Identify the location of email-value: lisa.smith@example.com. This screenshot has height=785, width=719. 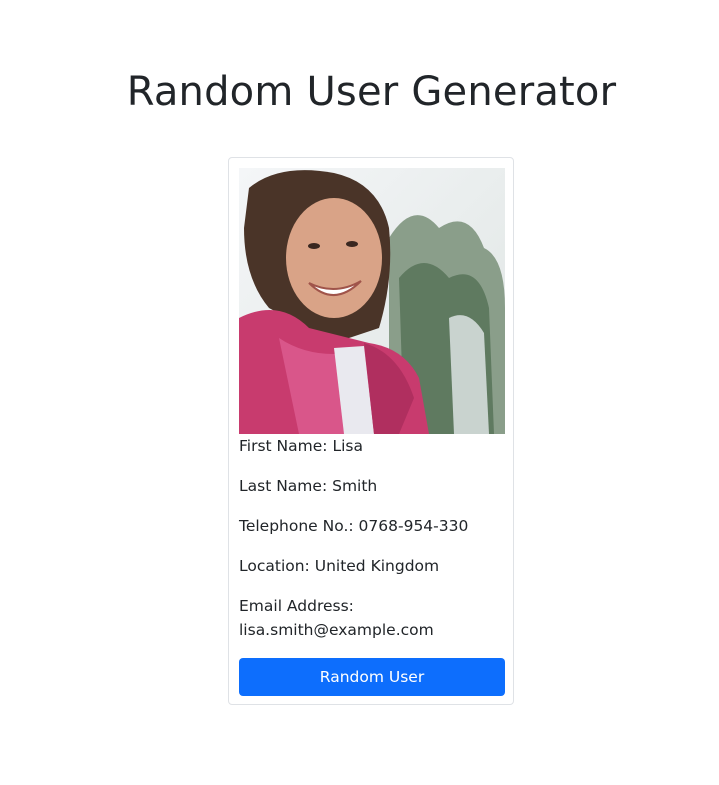
(336, 630).